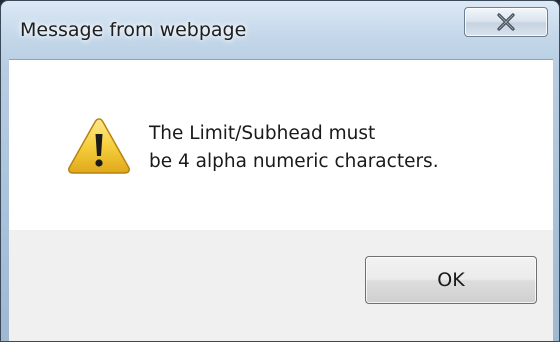 The width and height of the screenshot is (560, 342). I want to click on close-button, so click(506, 22).